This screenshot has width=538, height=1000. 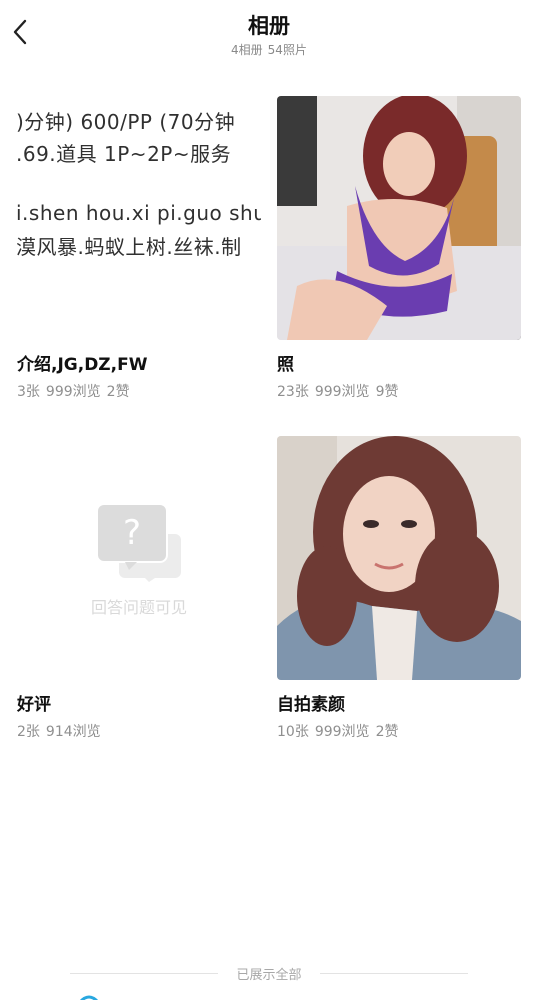 I want to click on album-meta: 10张 999浏览 2赞, so click(x=399, y=731).